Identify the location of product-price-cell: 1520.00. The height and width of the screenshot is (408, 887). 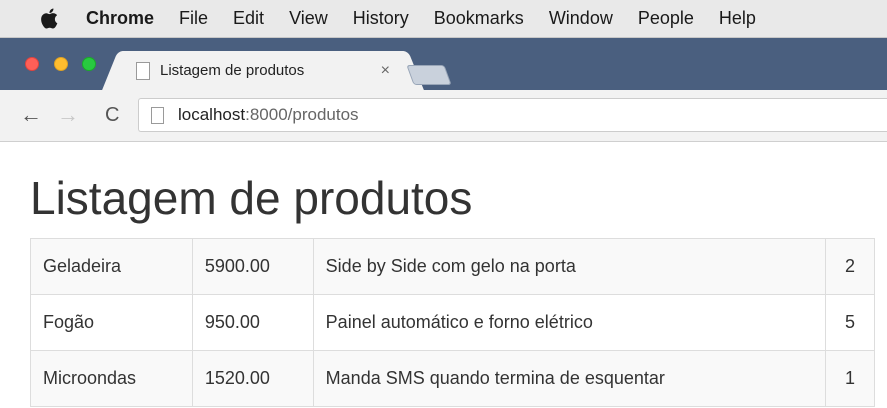
(252, 378).